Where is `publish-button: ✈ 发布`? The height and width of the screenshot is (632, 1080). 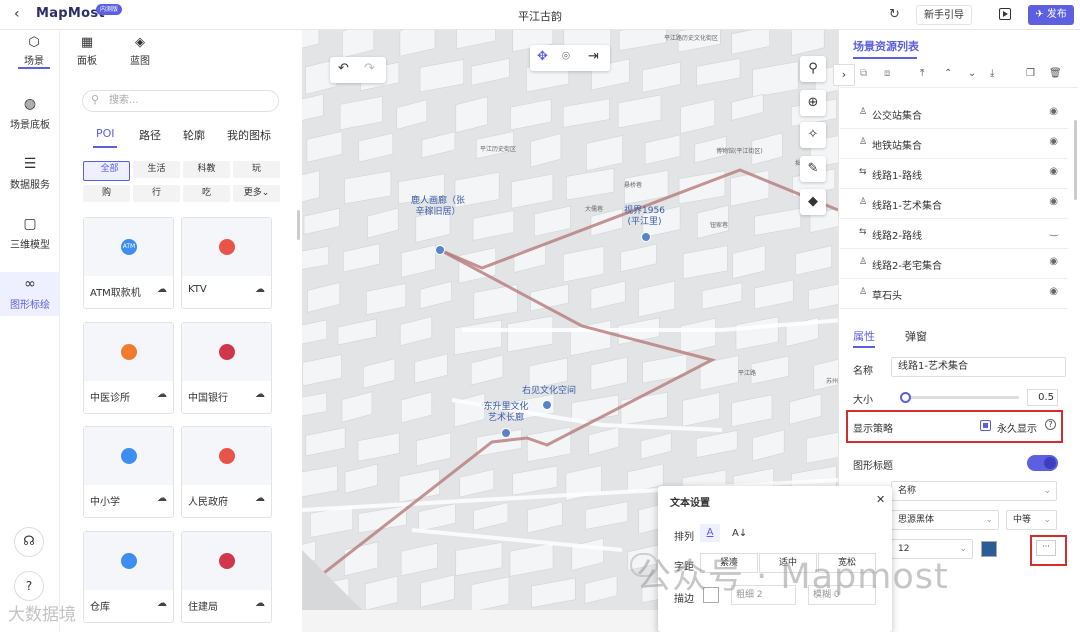
publish-button: ✈ 发布 is located at coordinates (1051, 15).